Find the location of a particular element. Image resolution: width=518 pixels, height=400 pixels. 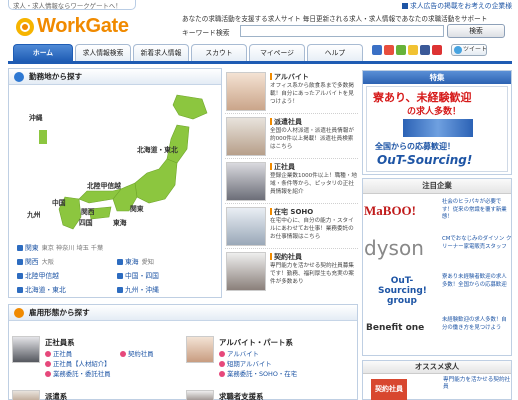

site-tagline: 求人・求人情報ならワークゲートへ！ is located at coordinates (72, 5).